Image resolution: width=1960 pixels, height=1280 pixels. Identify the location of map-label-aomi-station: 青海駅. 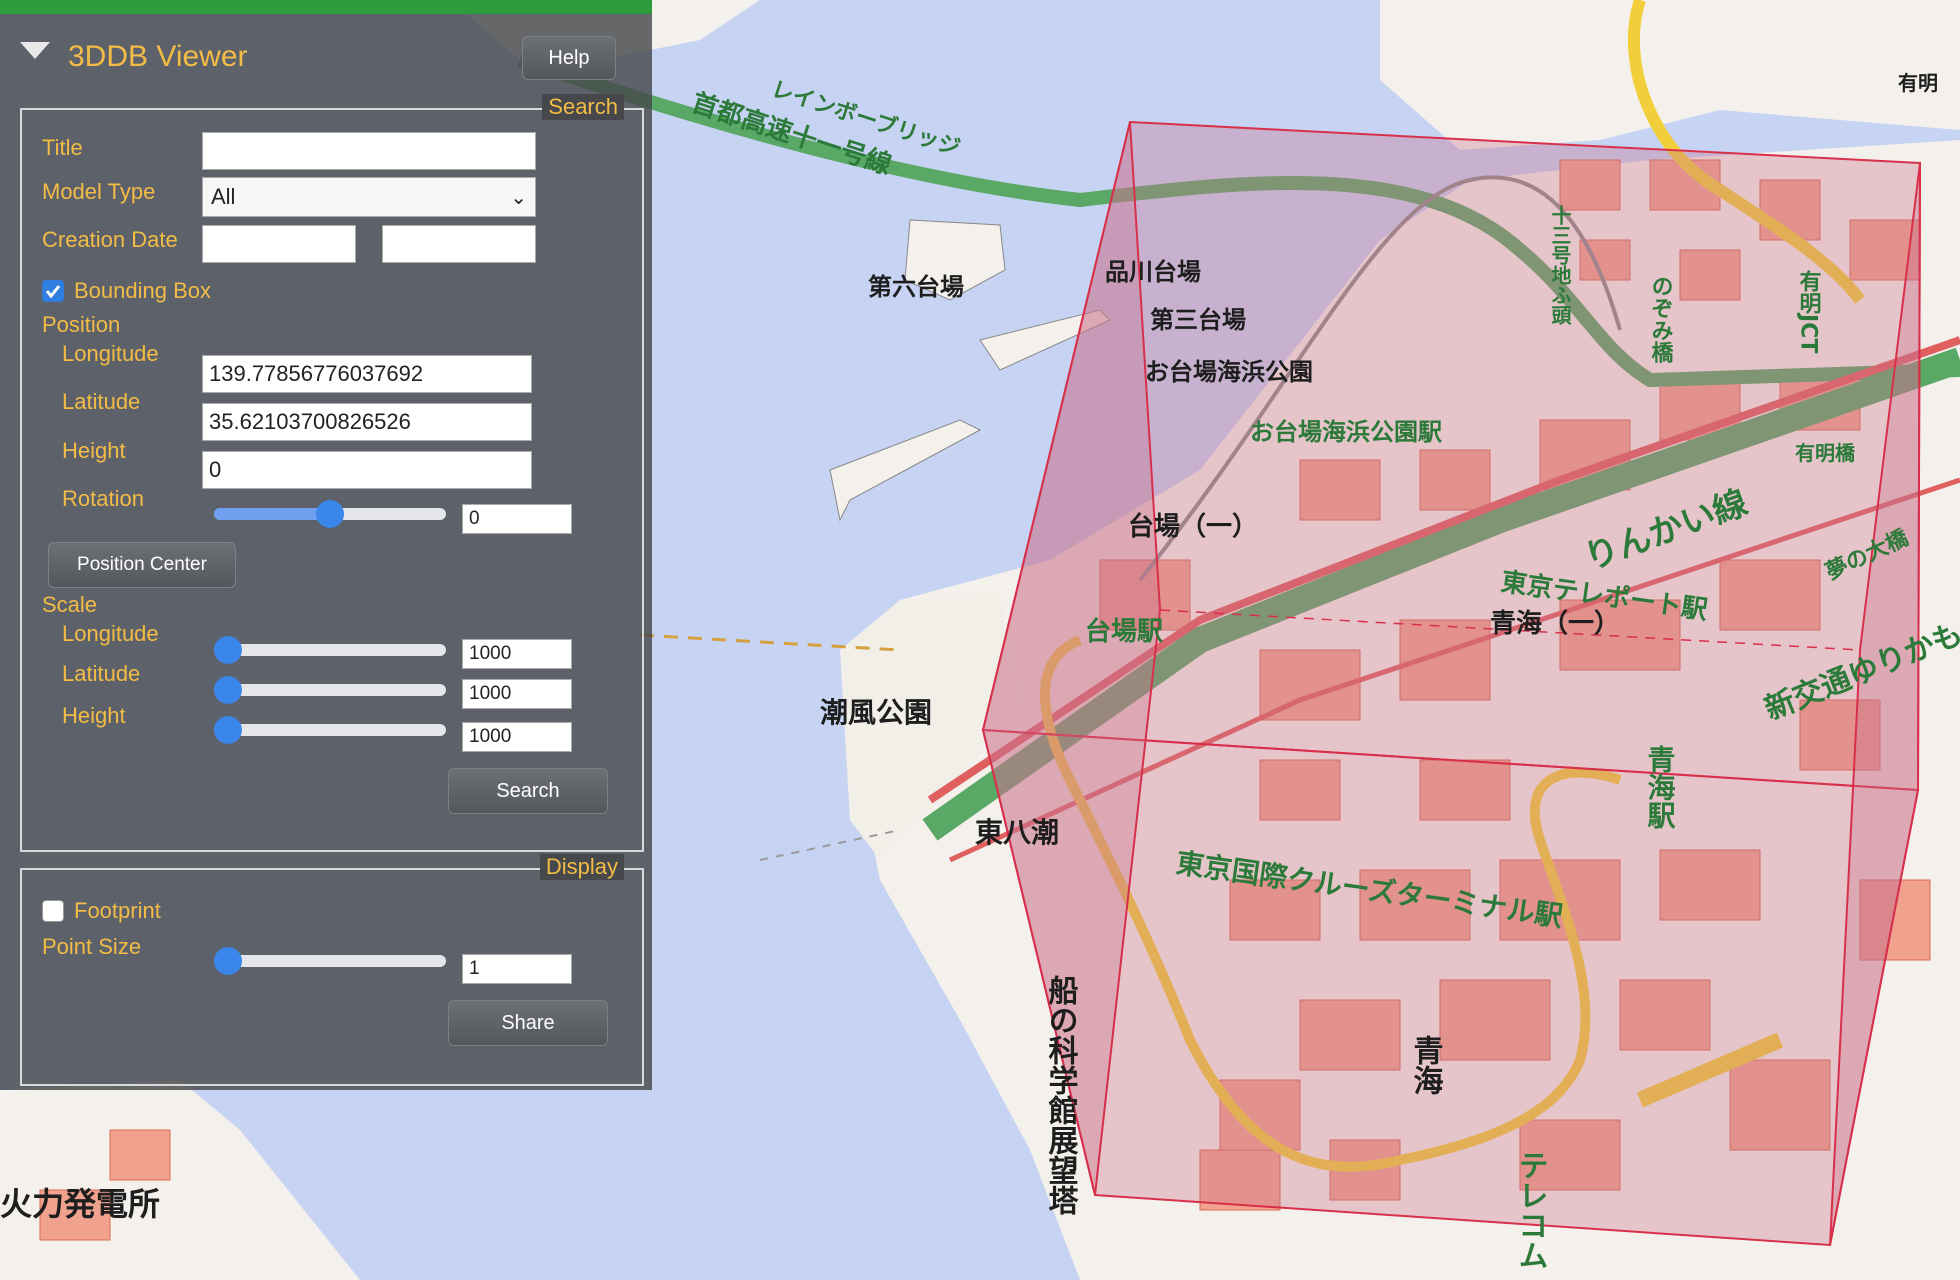
(1660, 787).